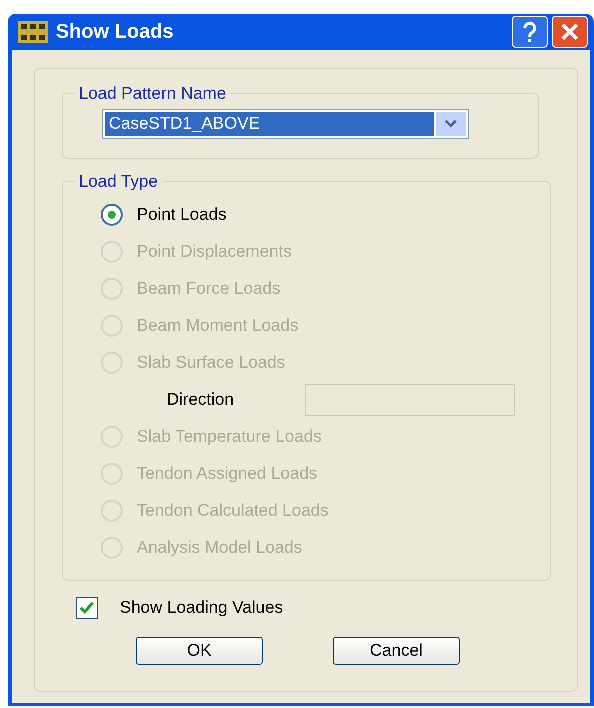 The width and height of the screenshot is (594, 708). What do you see at coordinates (229, 437) in the screenshot?
I see `radio-label: Slab Temperature Loads` at bounding box center [229, 437].